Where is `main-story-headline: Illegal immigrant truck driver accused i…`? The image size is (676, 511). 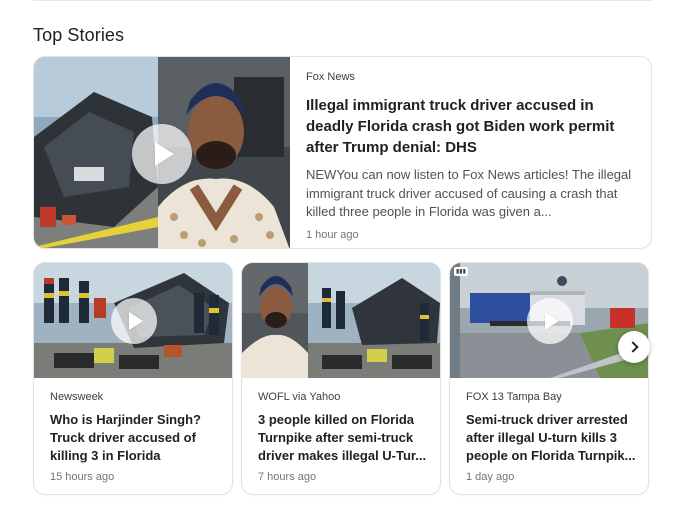 main-story-headline: Illegal immigrant truck driver accused i… is located at coordinates (472, 126).